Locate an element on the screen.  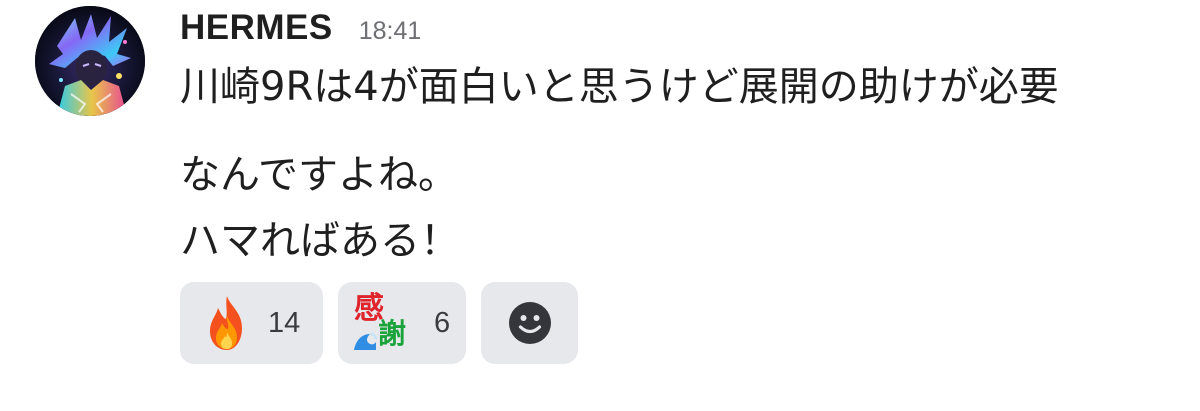
message-text-line: 川崎9Rは4が面白いと思うけど展開の助けが必要 is located at coordinates (619, 87).